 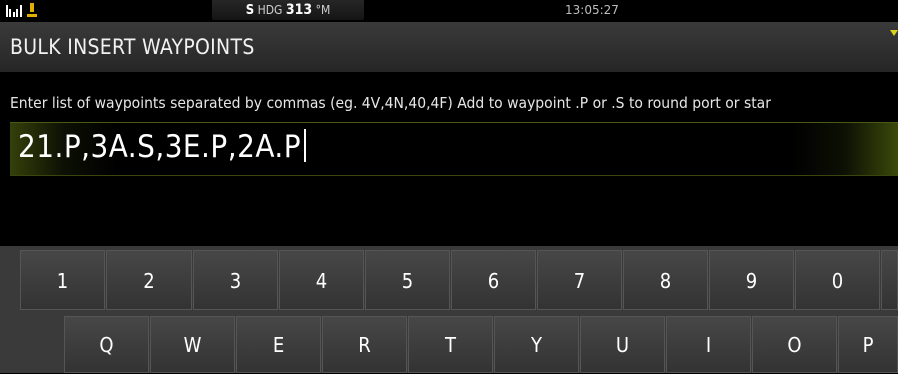 I want to click on heading-unit: °M, so click(x=323, y=10).